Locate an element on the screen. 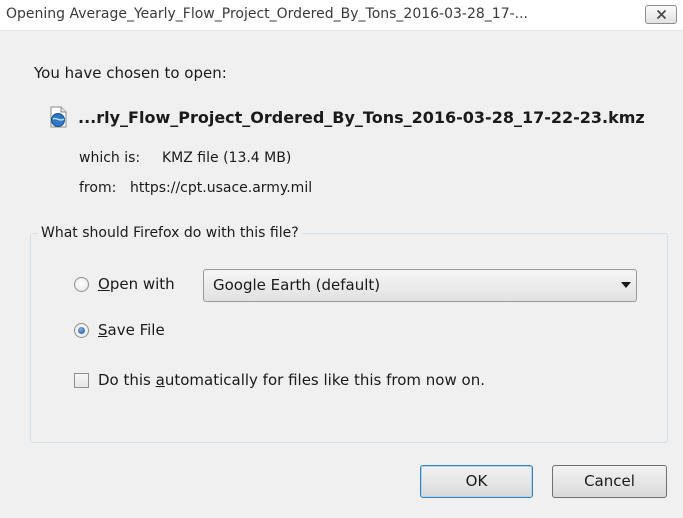 The width and height of the screenshot is (683, 518). open-with-app: Google Earth (default) is located at coordinates (297, 285).